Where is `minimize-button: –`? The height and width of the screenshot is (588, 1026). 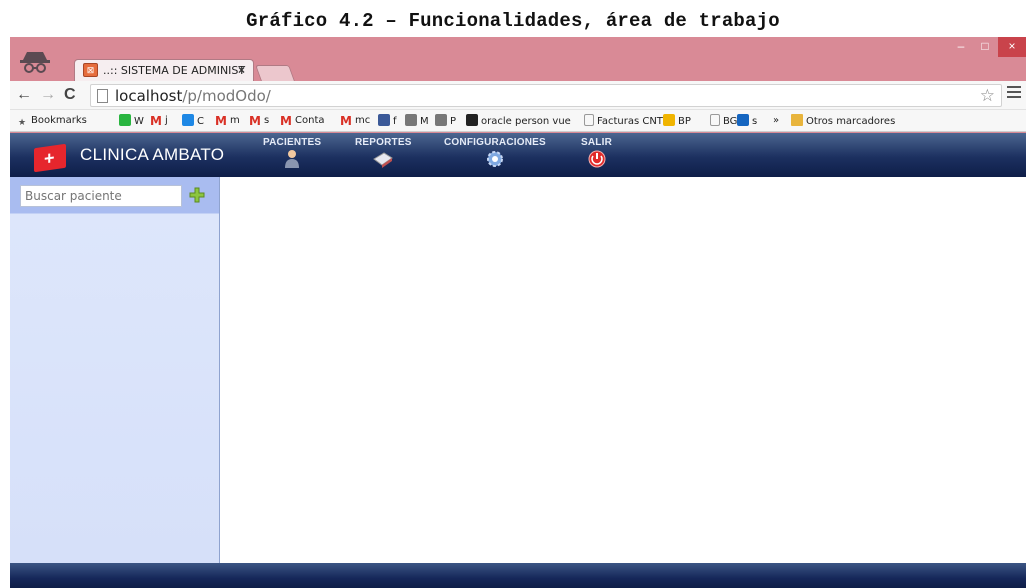 minimize-button: – is located at coordinates (961, 47).